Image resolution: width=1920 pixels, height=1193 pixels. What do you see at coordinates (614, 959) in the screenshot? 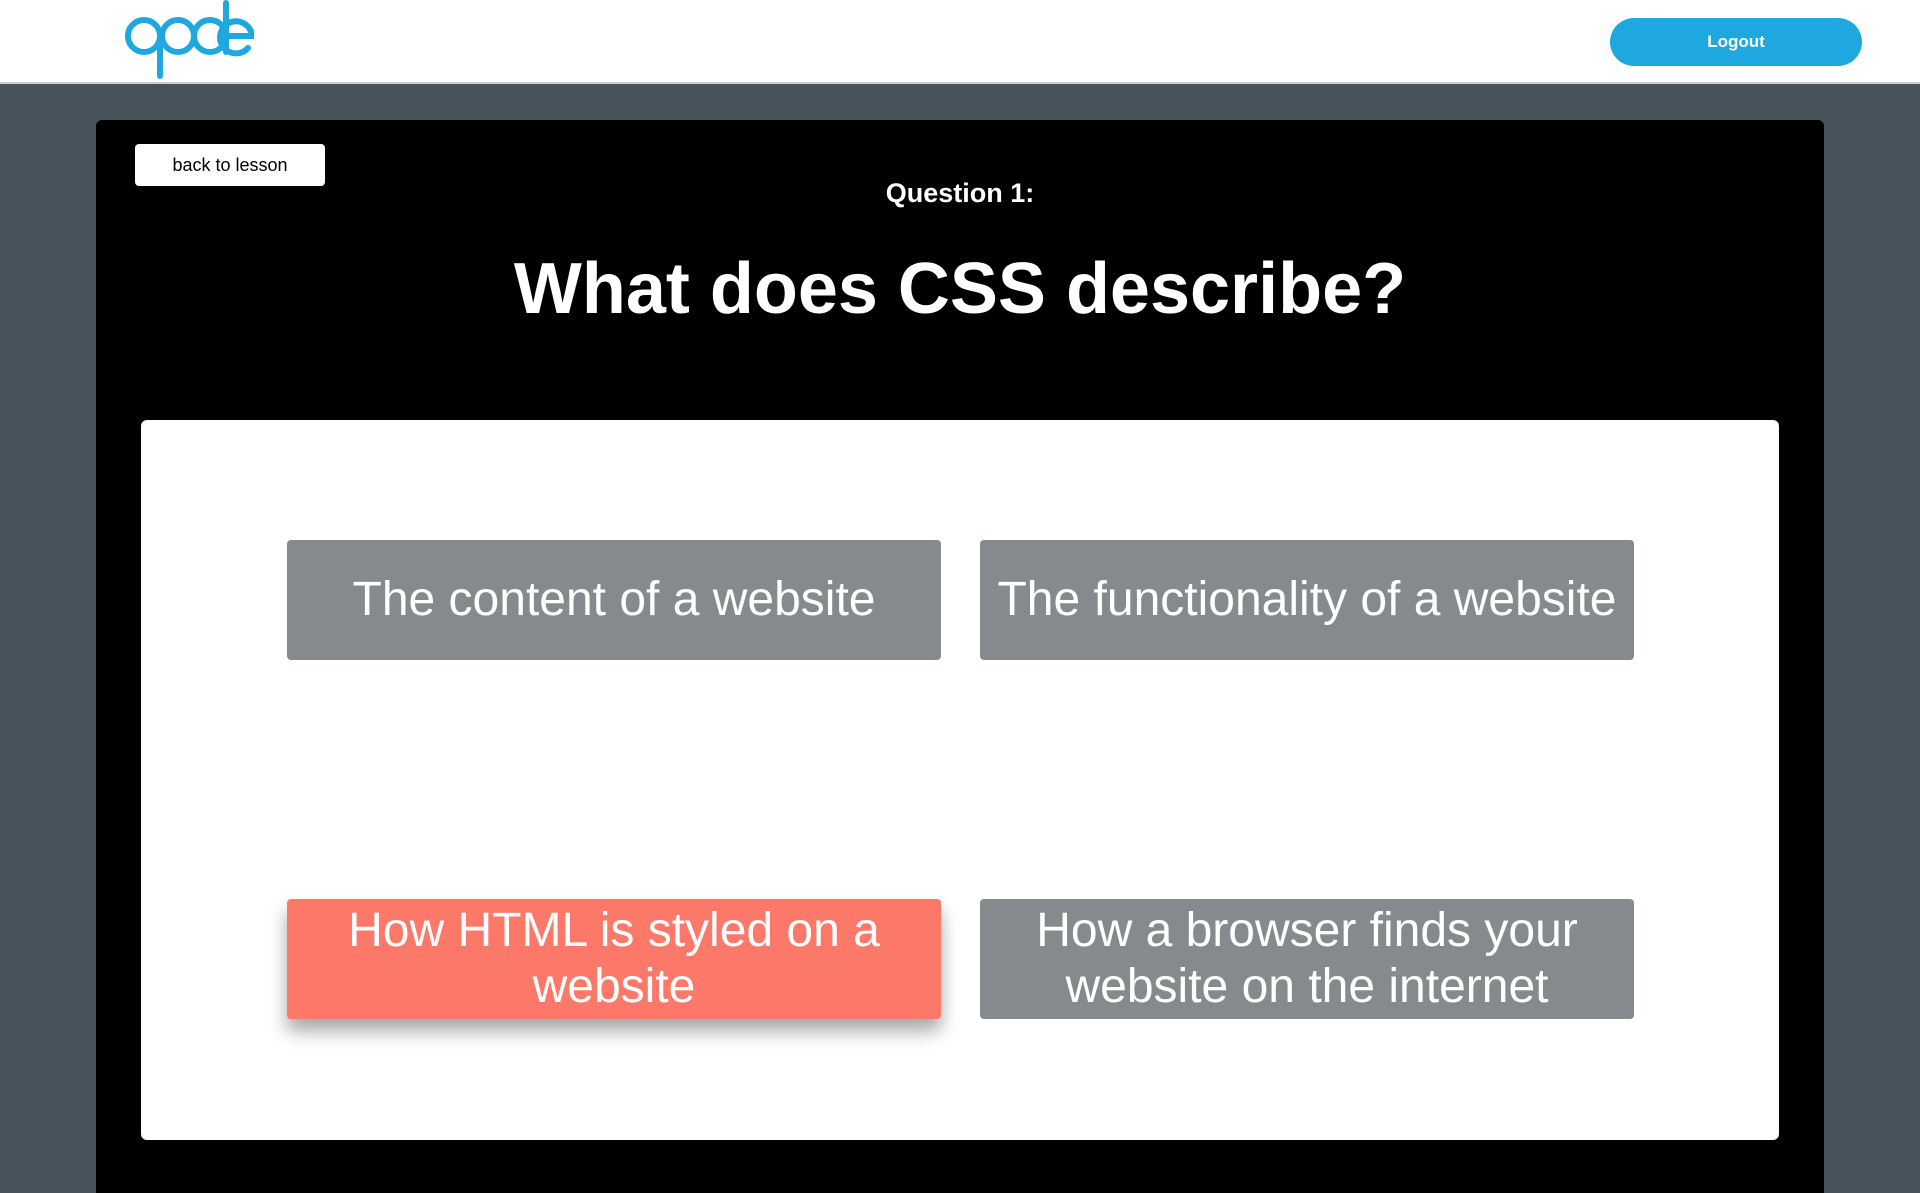
I see `answer-option-3-selected: How HTML is styled on a website` at bounding box center [614, 959].